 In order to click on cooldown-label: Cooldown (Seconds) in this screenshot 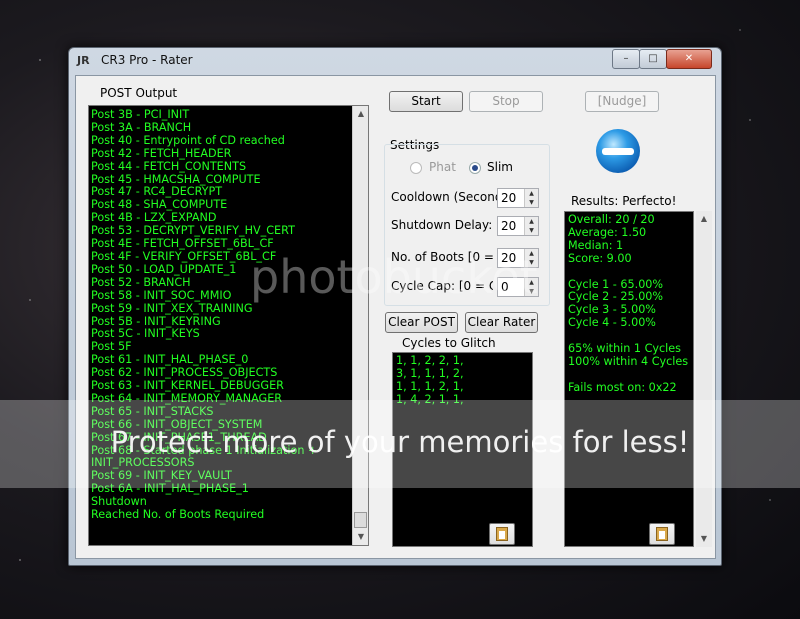, I will do `click(452, 197)`.